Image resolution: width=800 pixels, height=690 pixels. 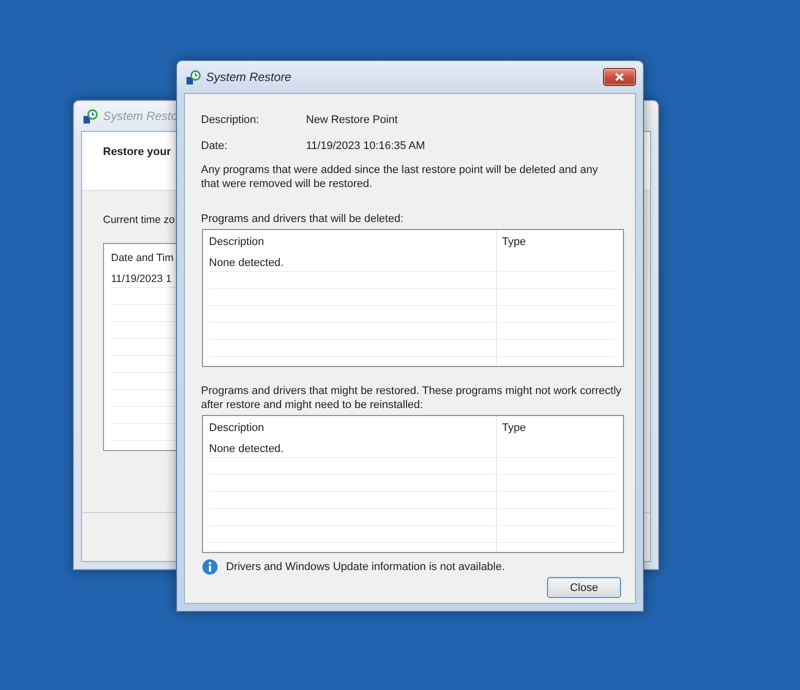 I want to click on field-value: New Restore Point, so click(x=352, y=120).